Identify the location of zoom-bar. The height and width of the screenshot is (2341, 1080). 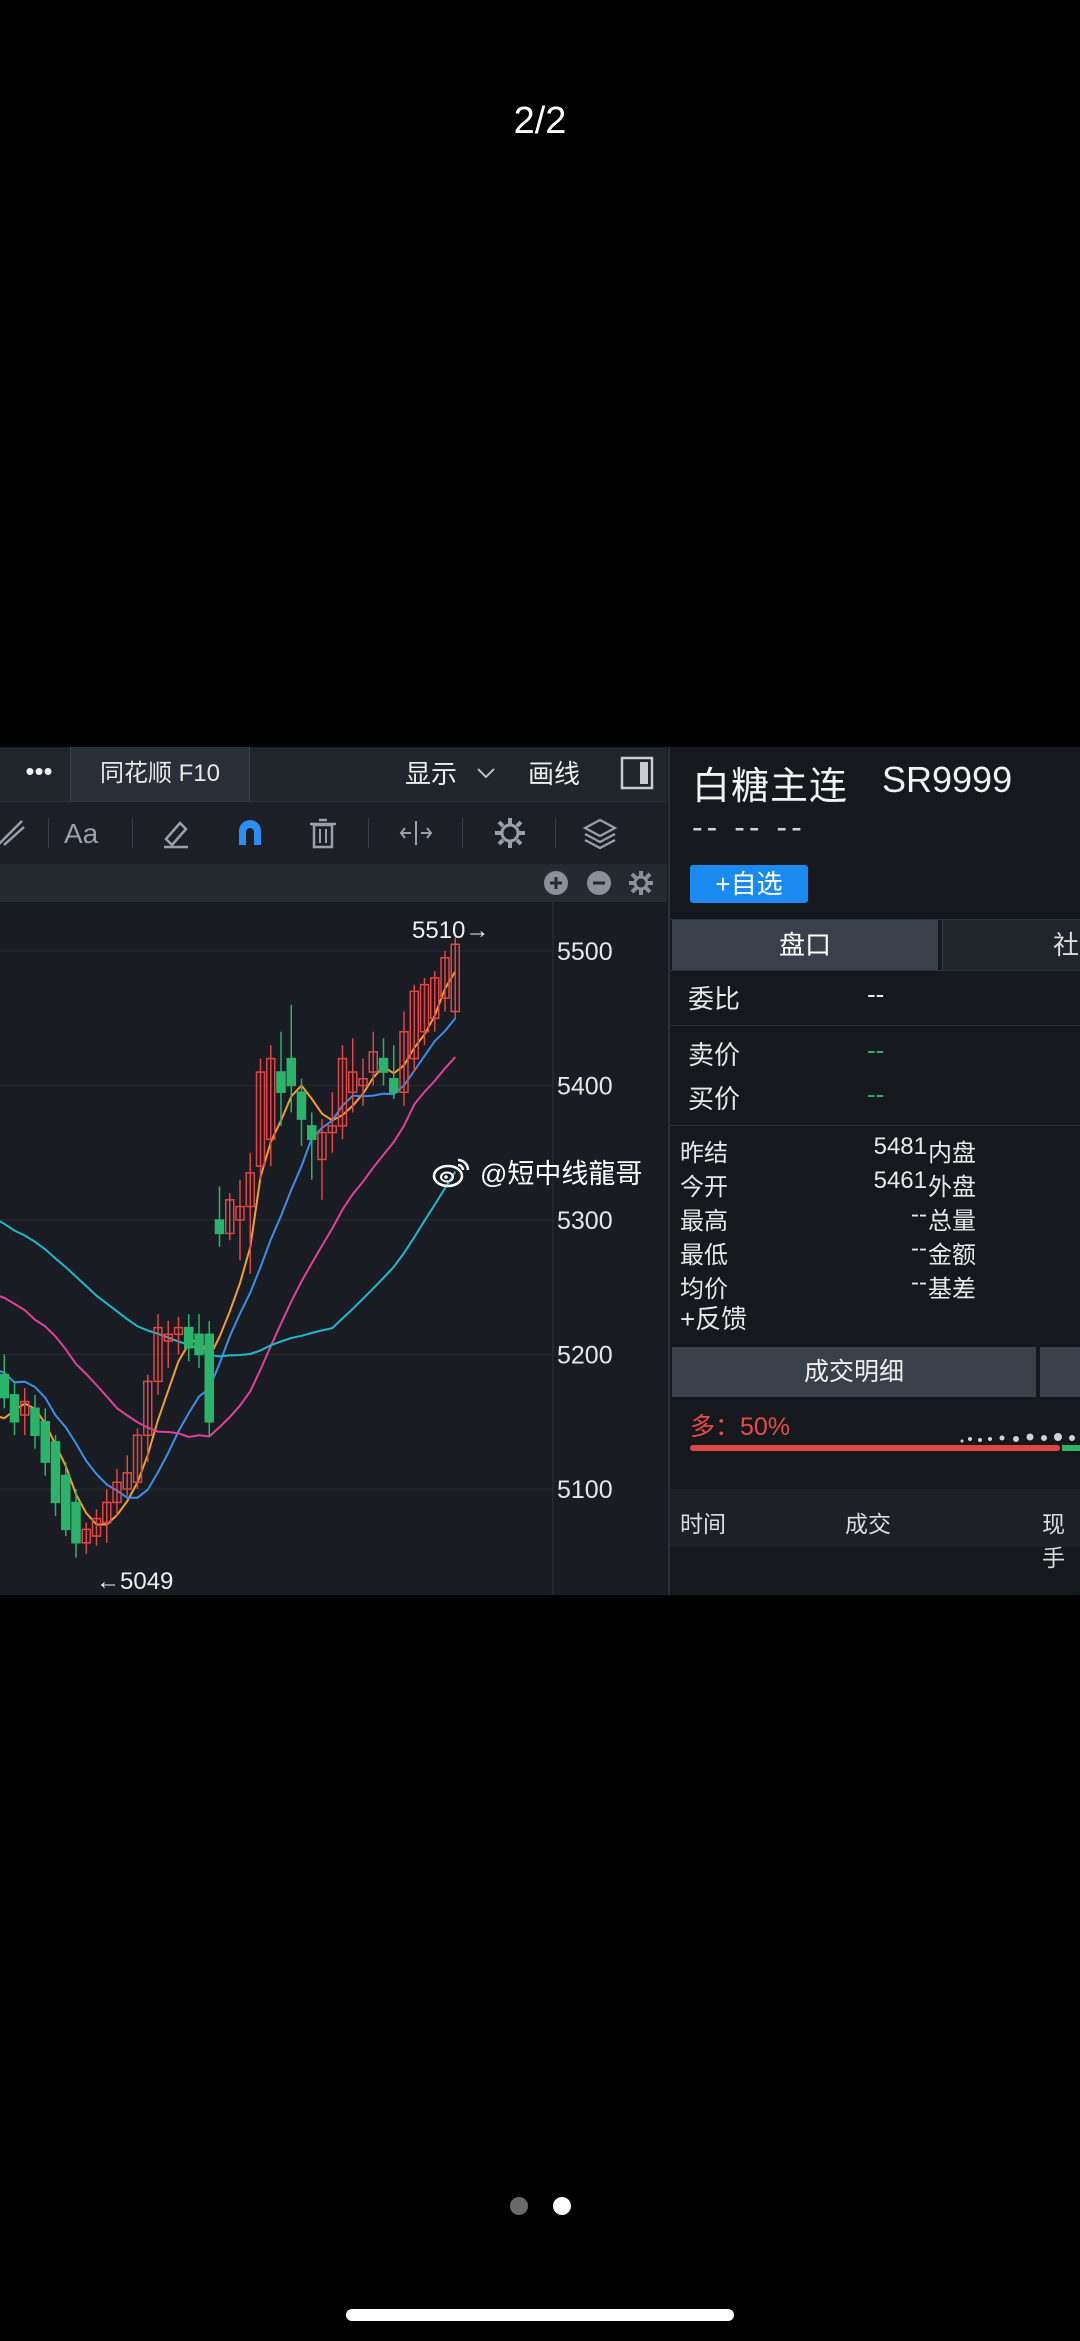
(333, 883).